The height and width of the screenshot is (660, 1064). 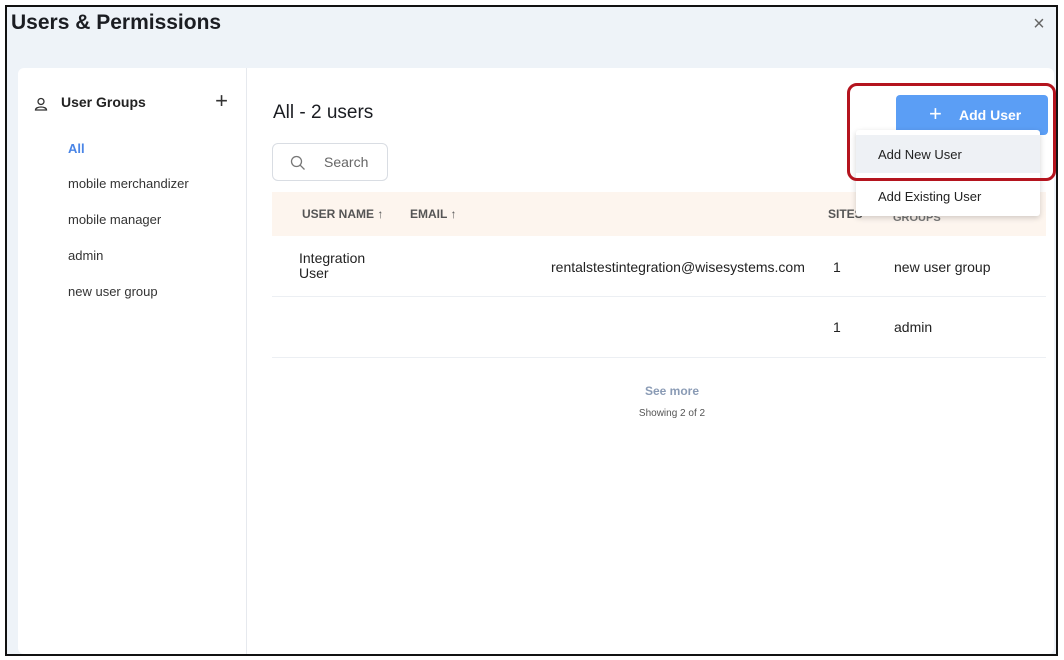 What do you see at coordinates (531, 27) in the screenshot?
I see `title-bar: Users & Permissions ×` at bounding box center [531, 27].